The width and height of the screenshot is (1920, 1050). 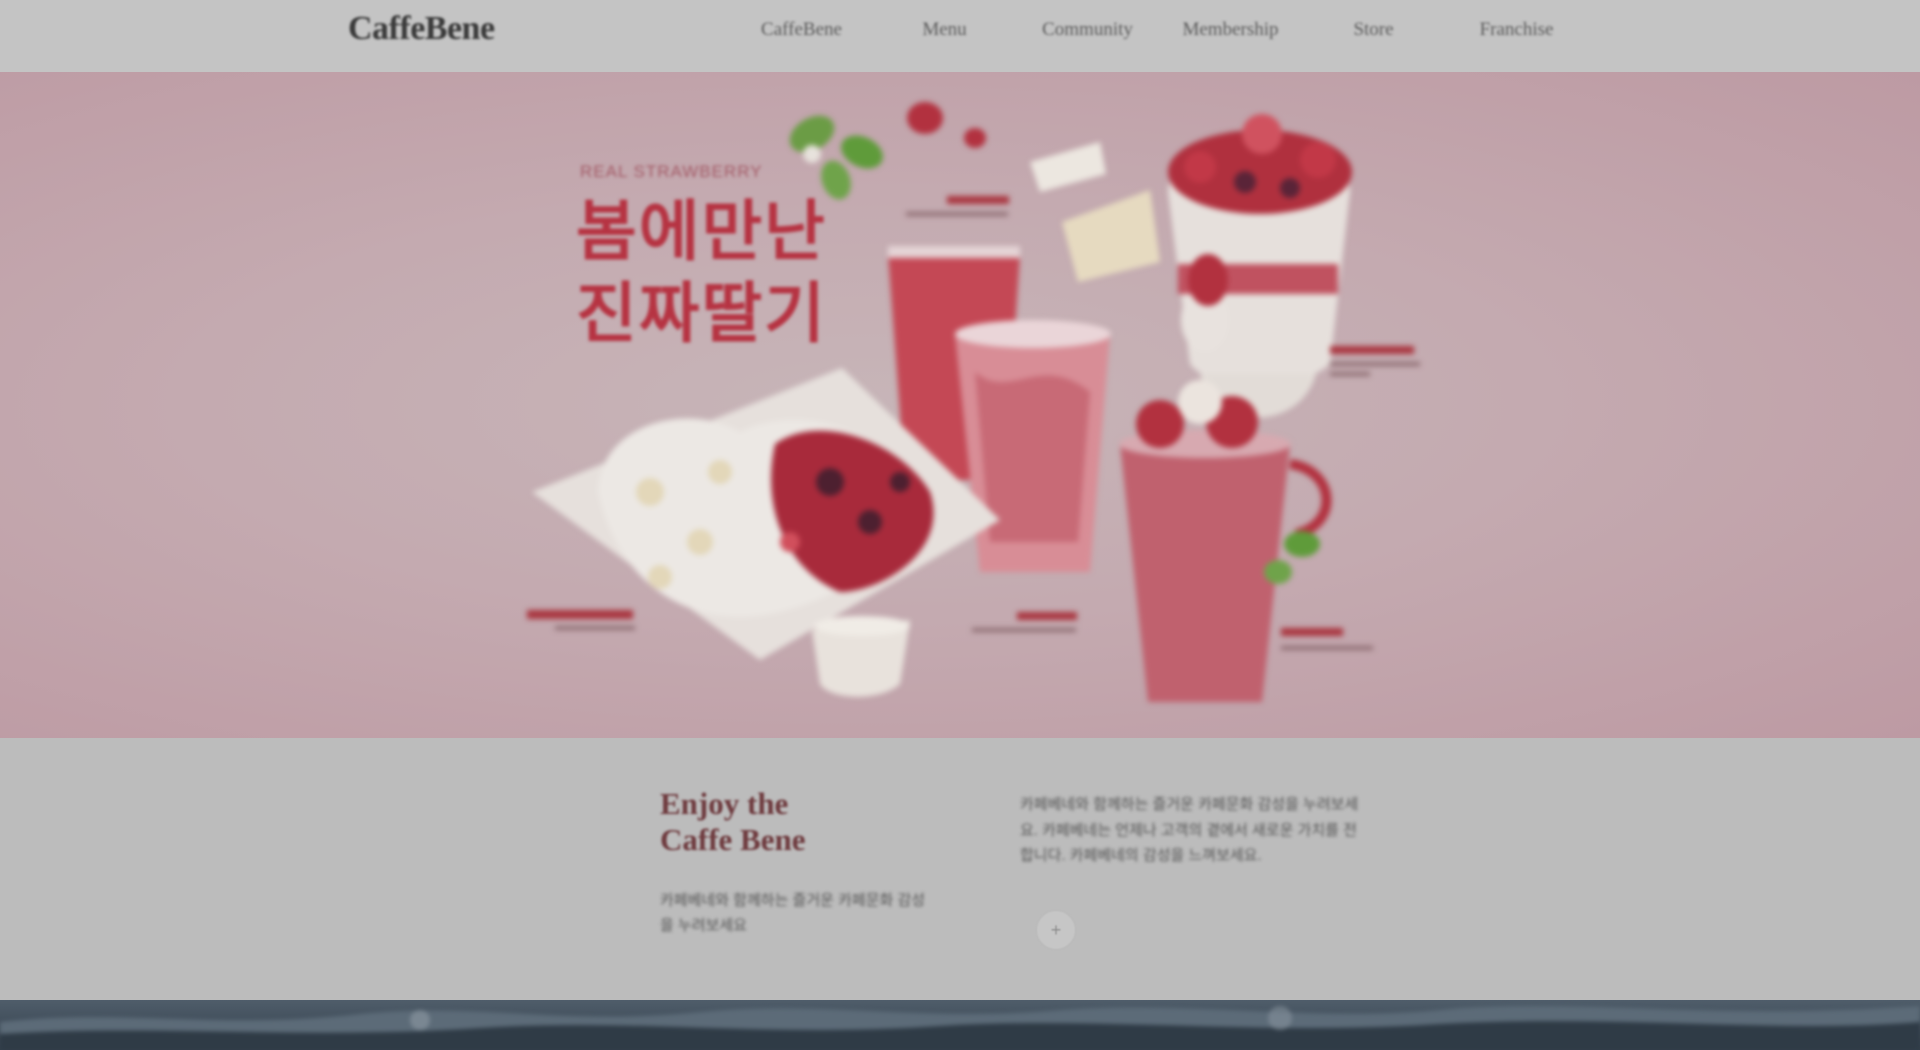 I want to click on strawberry-decoration, so click(x=946, y=125).